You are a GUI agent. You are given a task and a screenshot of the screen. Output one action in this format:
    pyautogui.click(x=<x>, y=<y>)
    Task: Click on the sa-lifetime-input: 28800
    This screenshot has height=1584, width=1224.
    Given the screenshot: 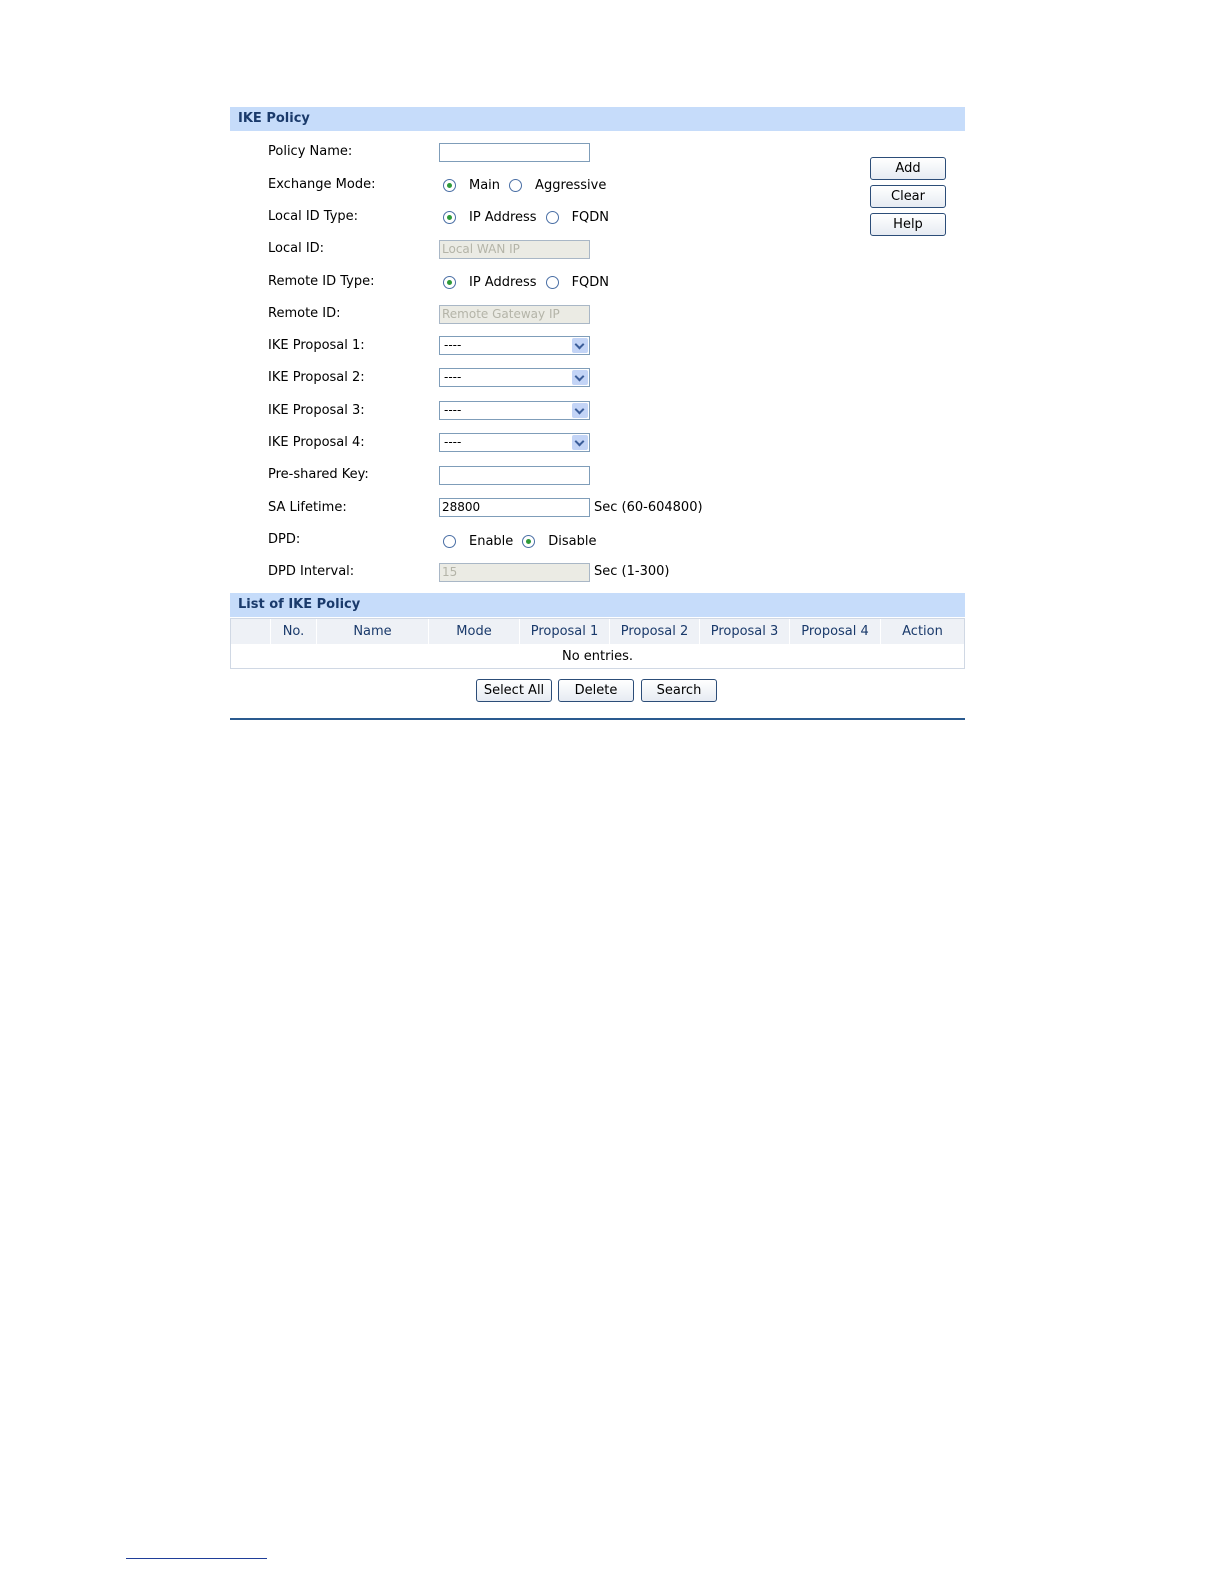 What is the action you would take?
    pyautogui.click(x=514, y=507)
    